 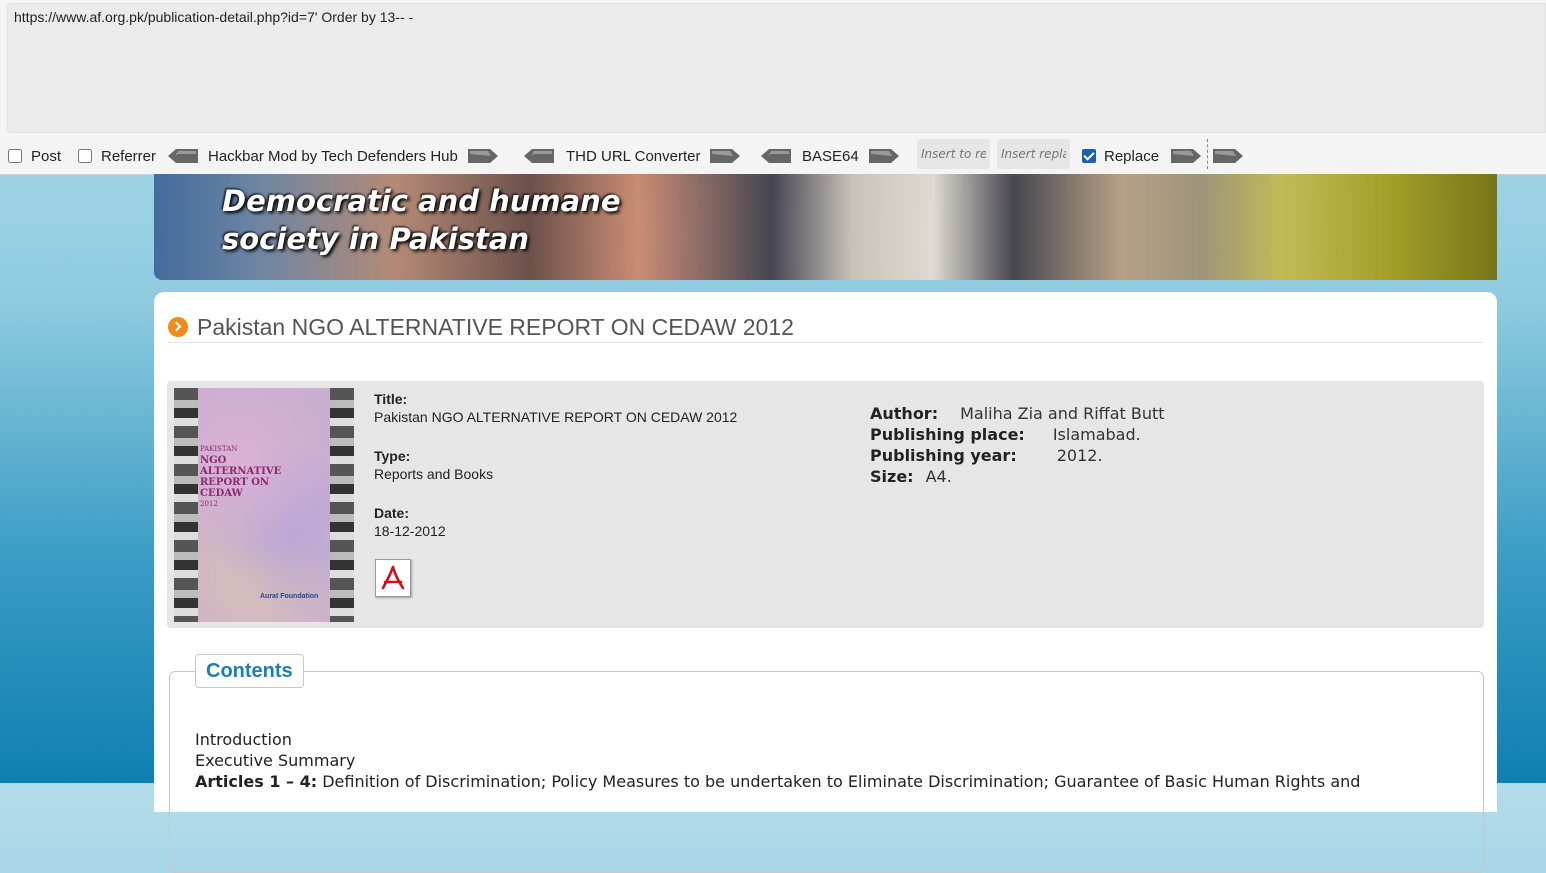 I want to click on toolbar-divider, so click(x=1207, y=154).